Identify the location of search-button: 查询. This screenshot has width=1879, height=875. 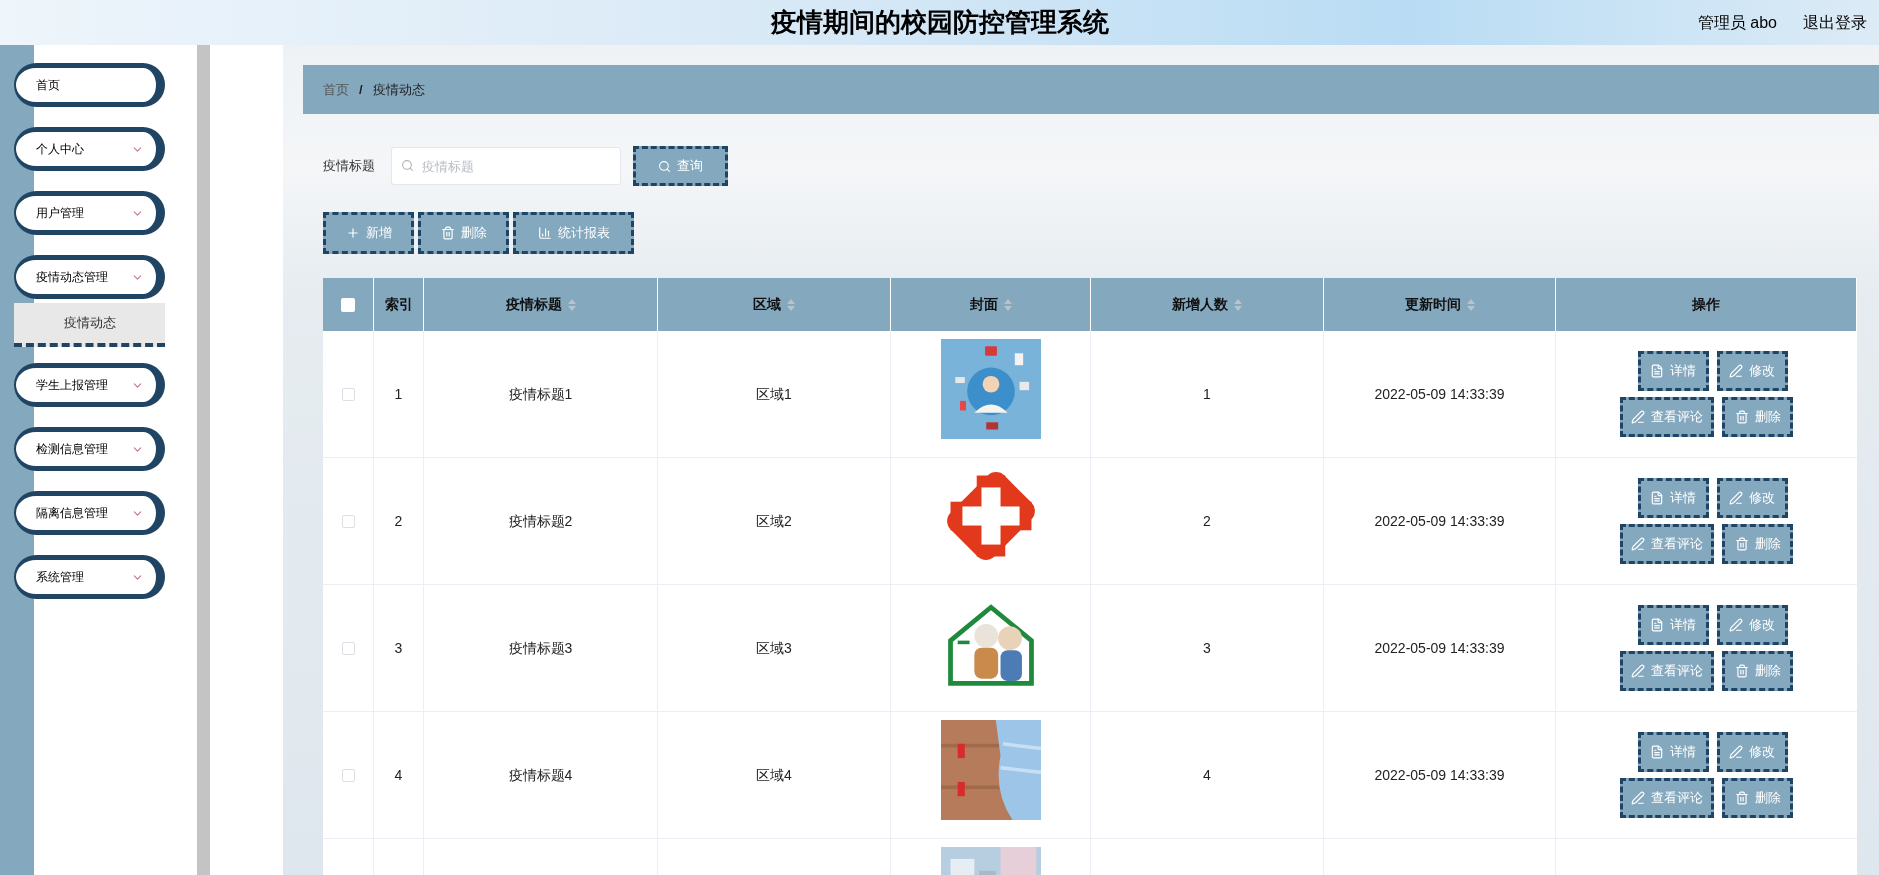
(680, 166).